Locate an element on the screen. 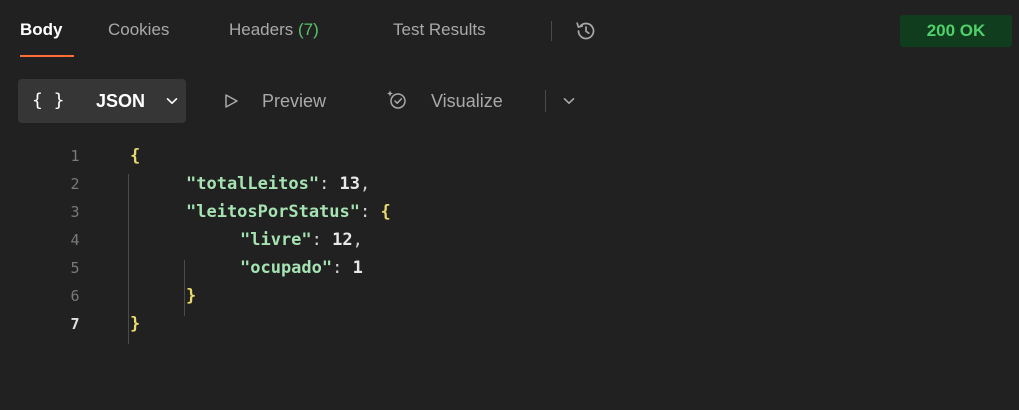  tab-headers-count: (7) is located at coordinates (308, 29).